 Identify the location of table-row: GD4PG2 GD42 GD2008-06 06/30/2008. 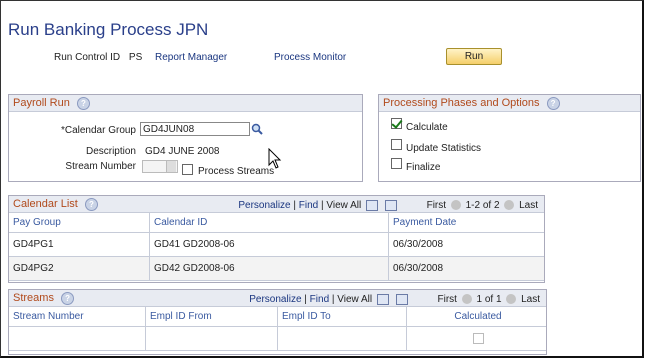
(276, 268).